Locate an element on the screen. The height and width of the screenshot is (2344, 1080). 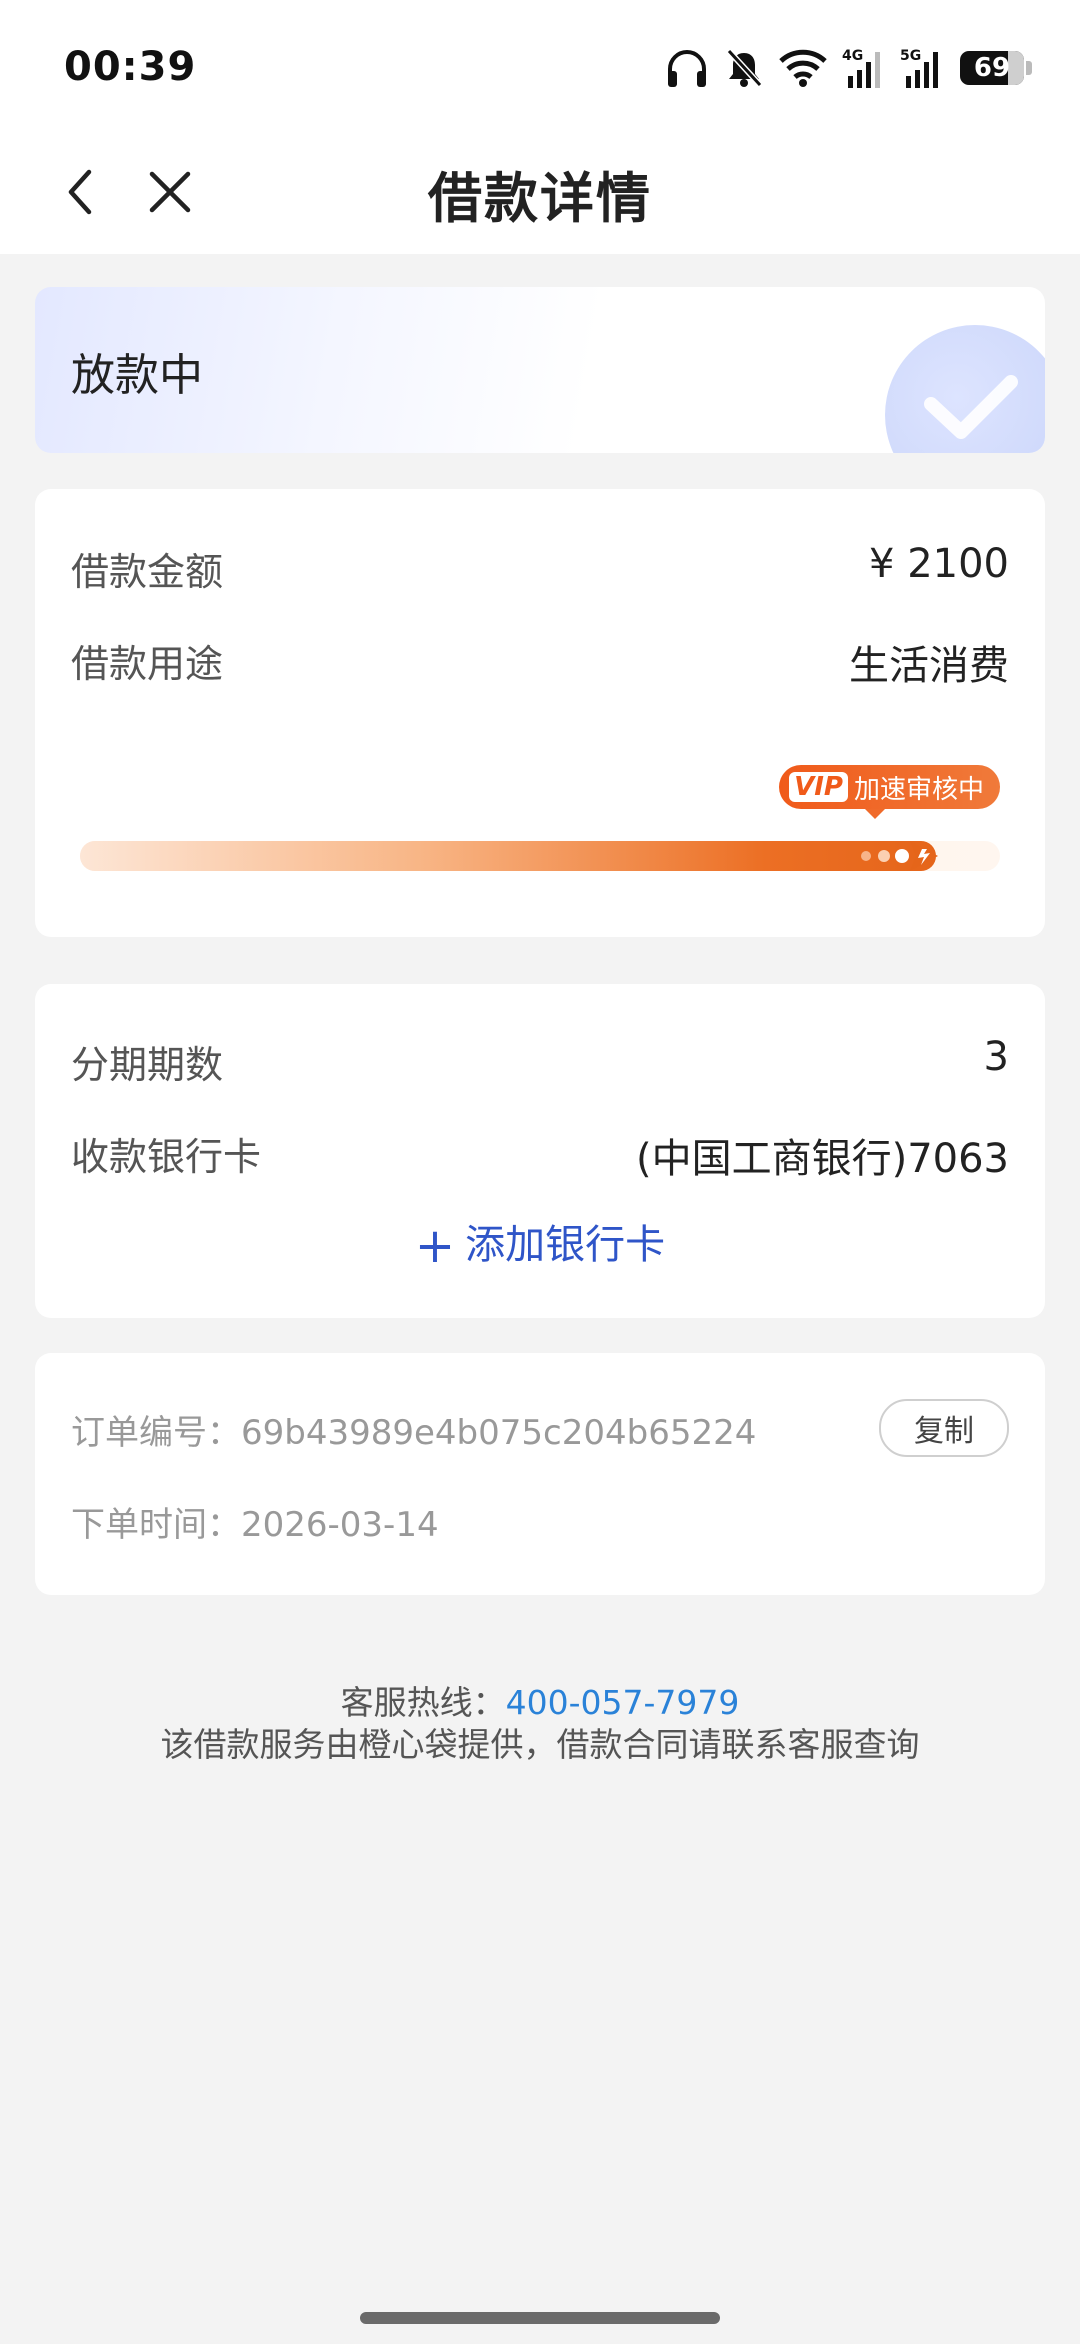
copy-button: 复制 is located at coordinates (944, 1428).